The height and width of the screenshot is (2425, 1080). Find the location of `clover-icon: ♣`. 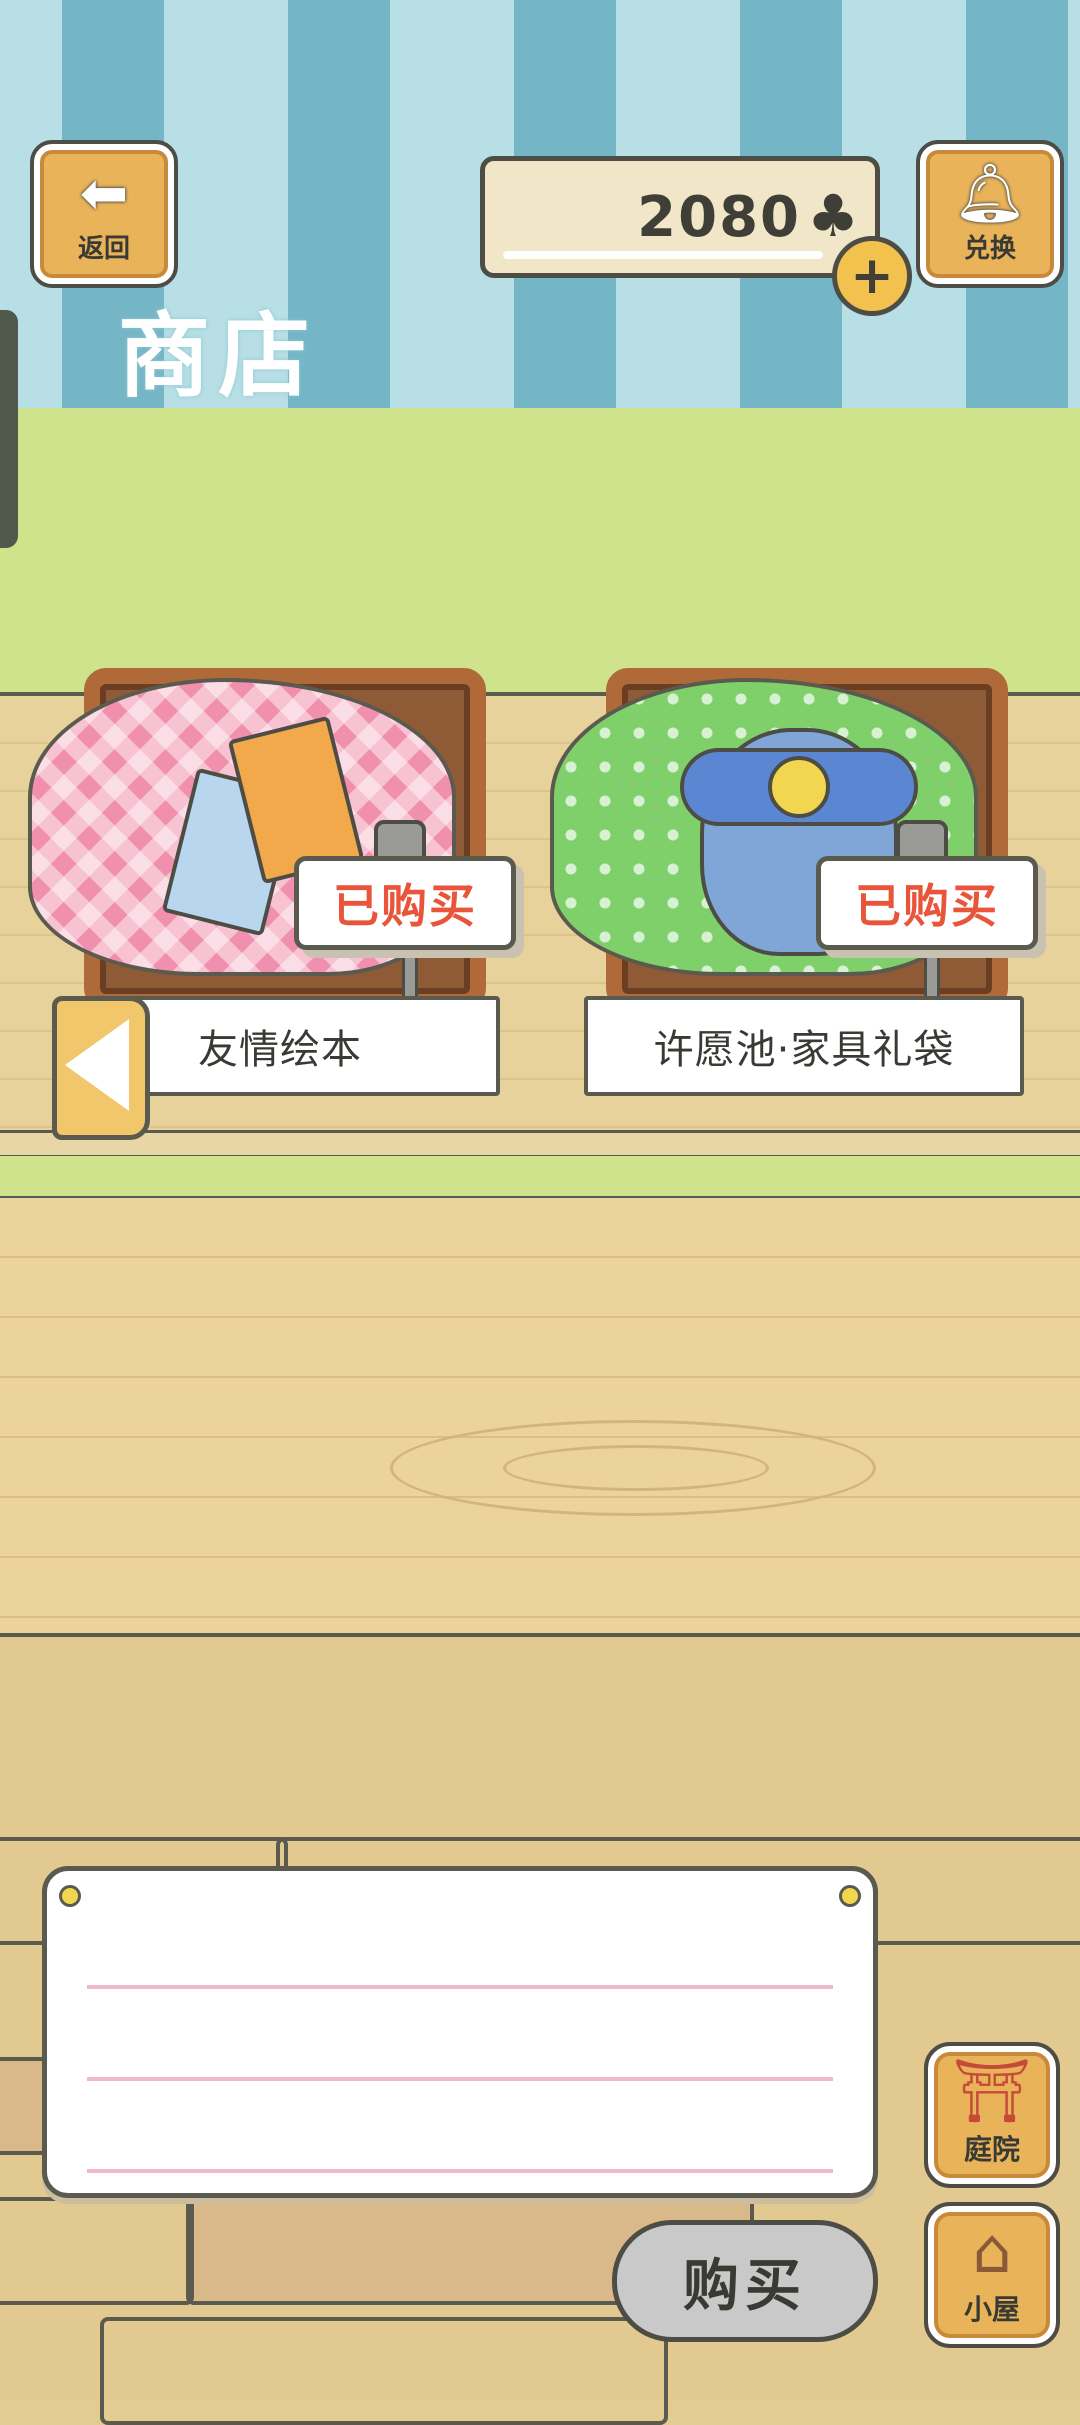

clover-icon: ♣ is located at coordinates (833, 216).